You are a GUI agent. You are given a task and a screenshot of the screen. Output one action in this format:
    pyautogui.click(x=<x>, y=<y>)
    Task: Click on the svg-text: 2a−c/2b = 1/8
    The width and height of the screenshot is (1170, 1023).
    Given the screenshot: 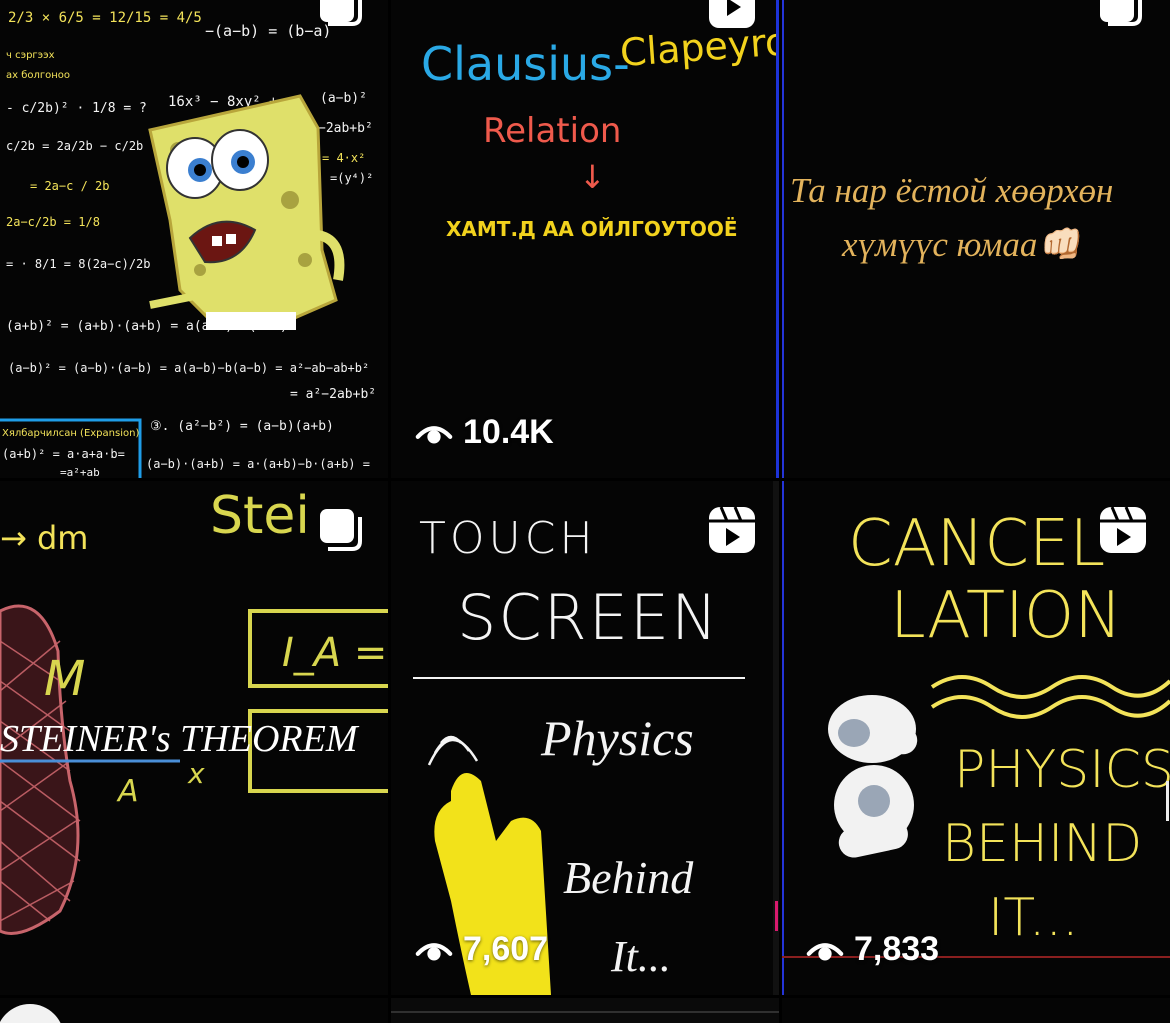 What is the action you would take?
    pyautogui.click(x=53, y=222)
    